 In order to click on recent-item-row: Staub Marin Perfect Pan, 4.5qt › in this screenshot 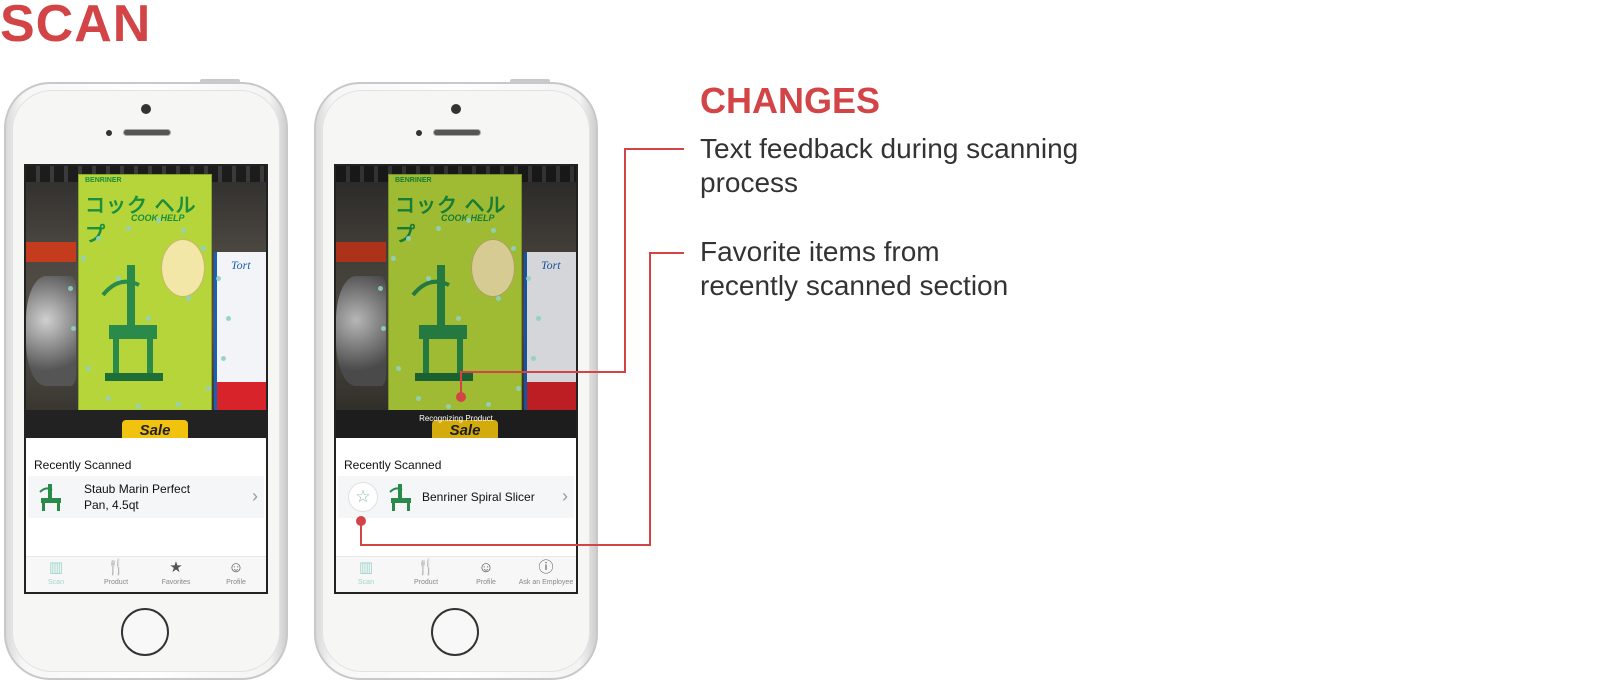, I will do `click(146, 497)`.